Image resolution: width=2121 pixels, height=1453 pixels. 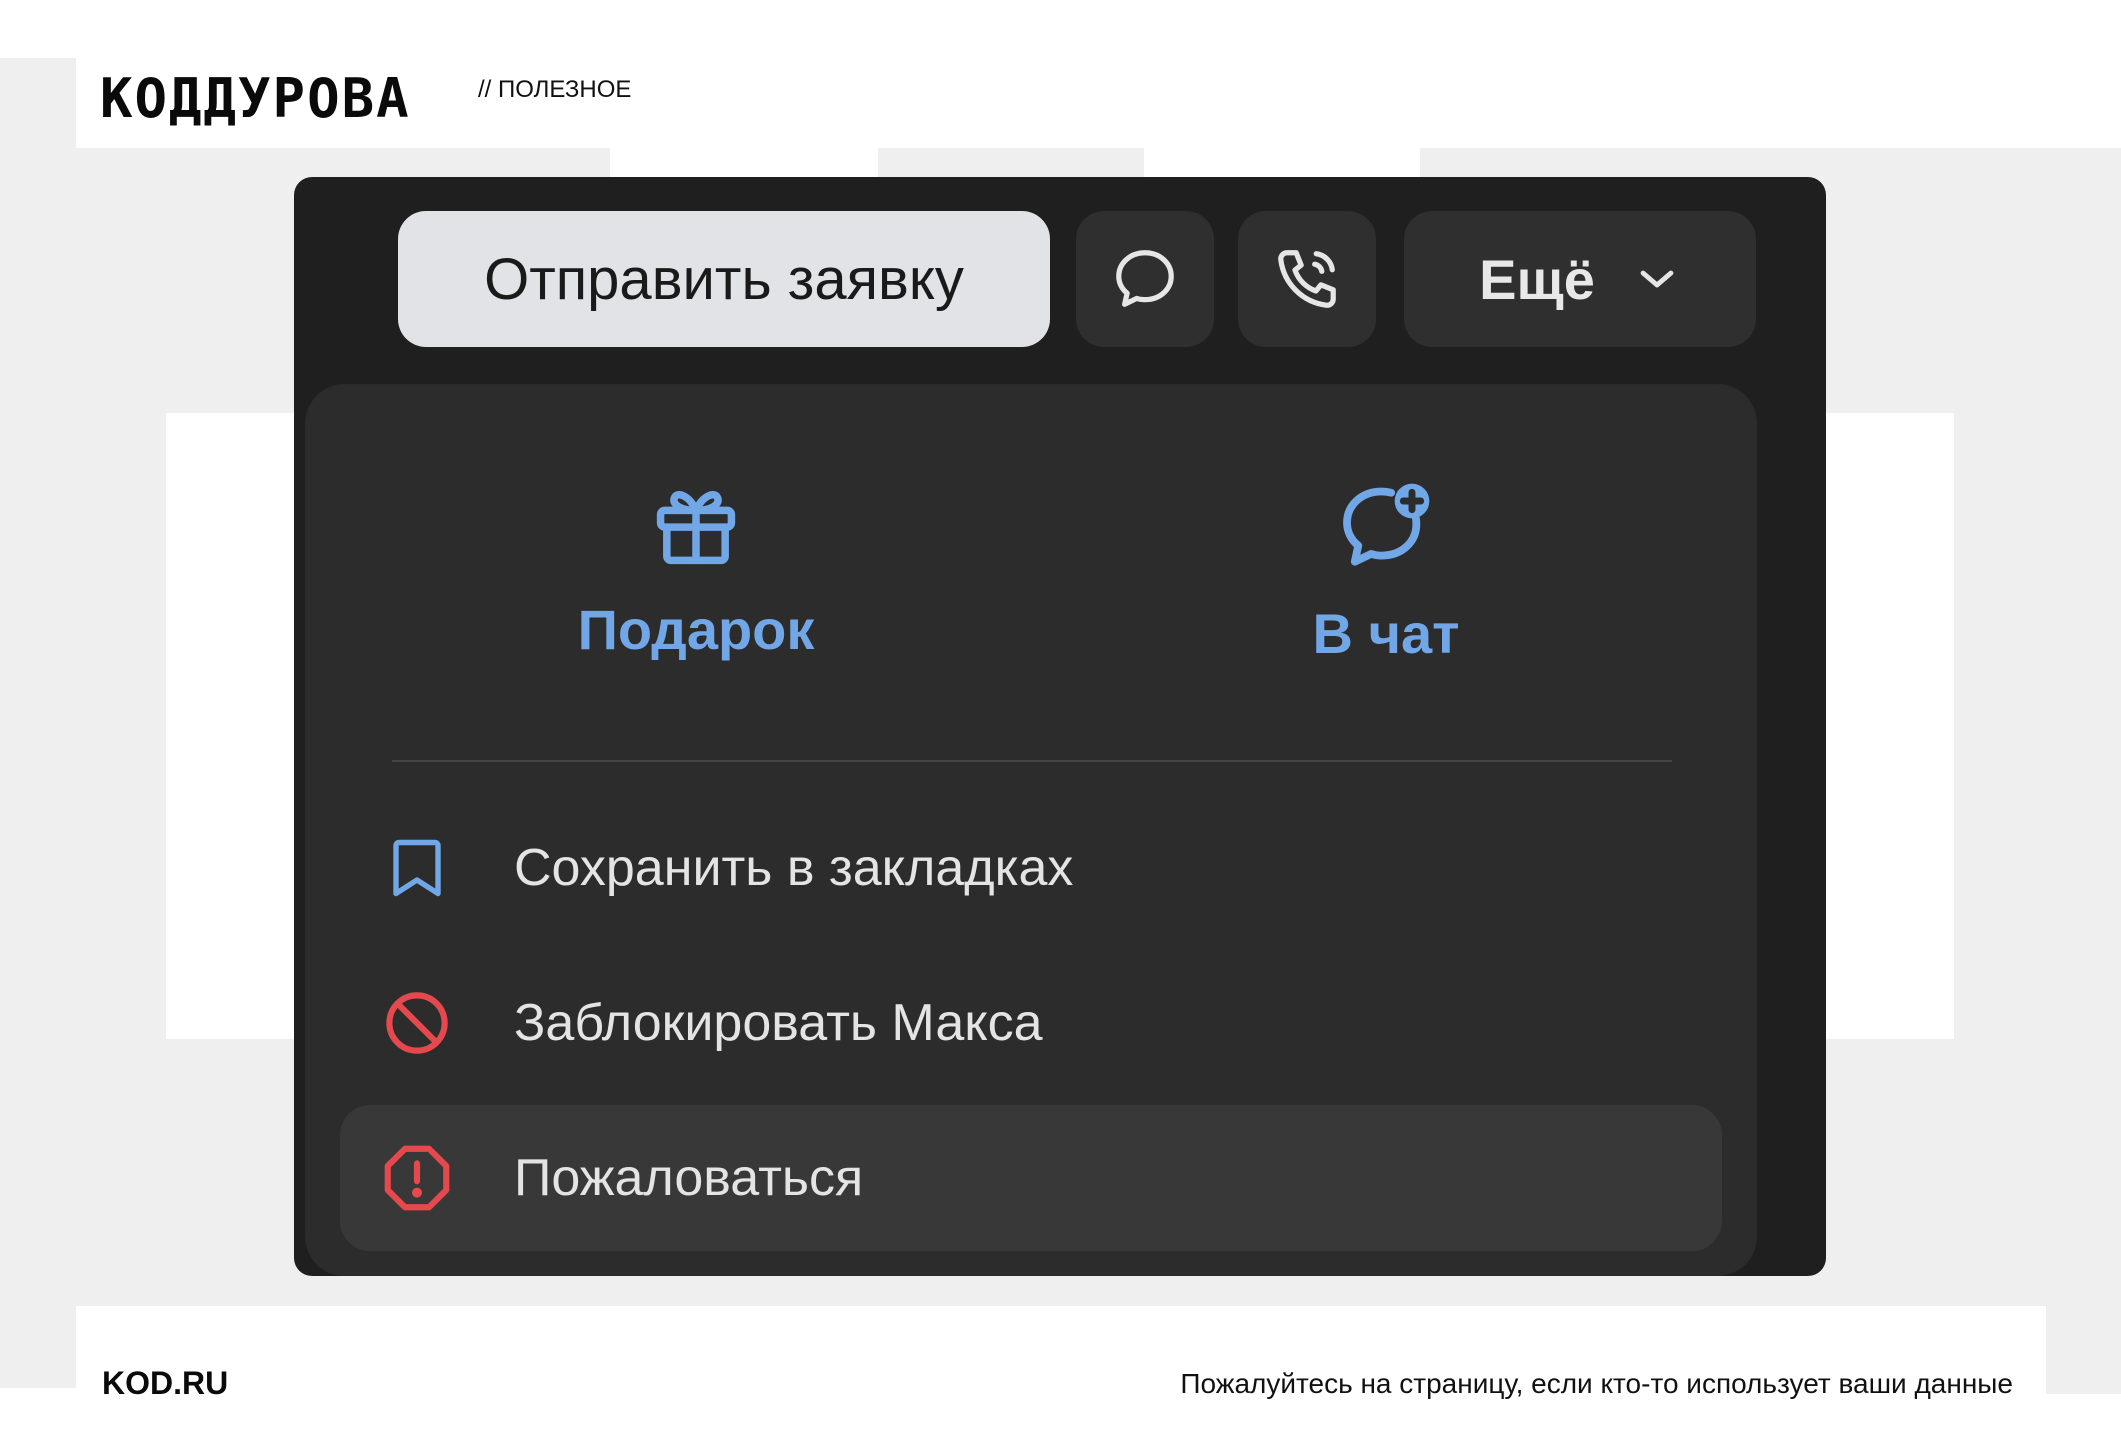 What do you see at coordinates (778, 1023) in the screenshot?
I see `menu-item-label: Заблокировать Макса` at bounding box center [778, 1023].